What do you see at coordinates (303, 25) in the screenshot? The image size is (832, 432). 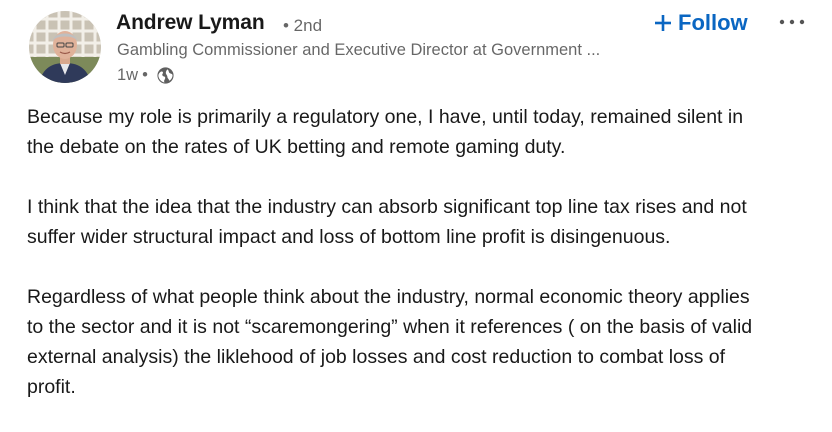 I see `connection-degree: • 2nd` at bounding box center [303, 25].